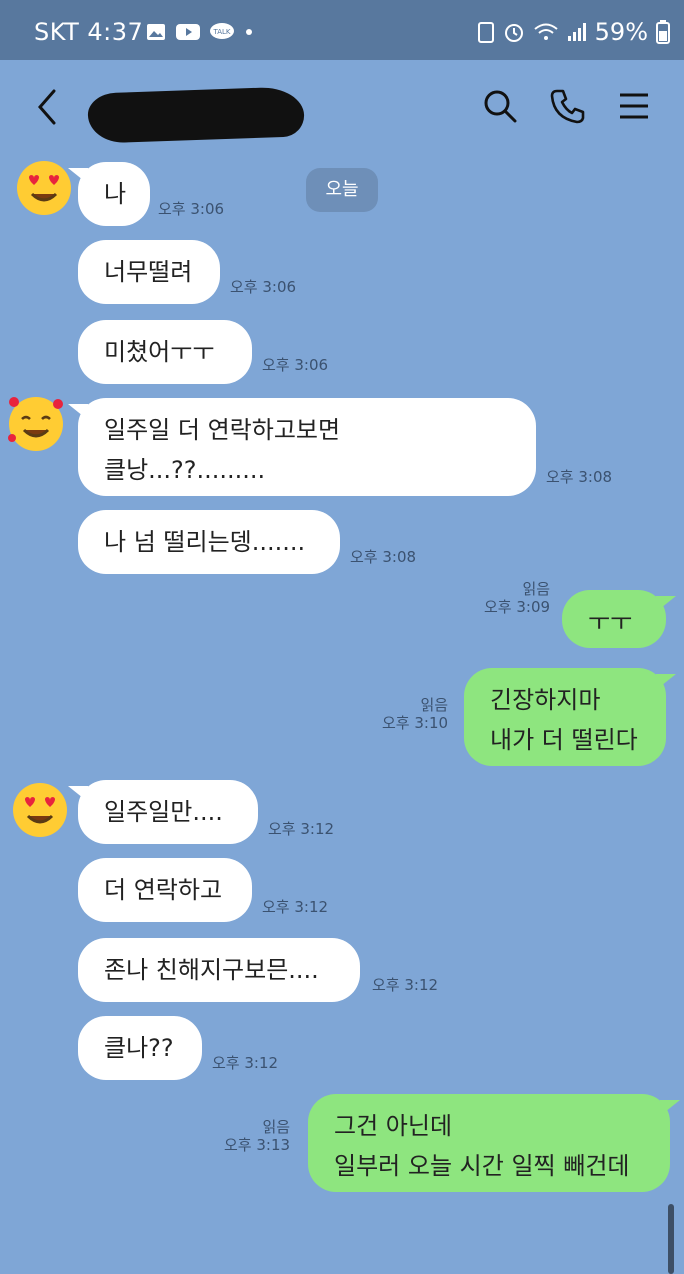  I want to click on status-notification-icons: TALK, so click(200, 32).